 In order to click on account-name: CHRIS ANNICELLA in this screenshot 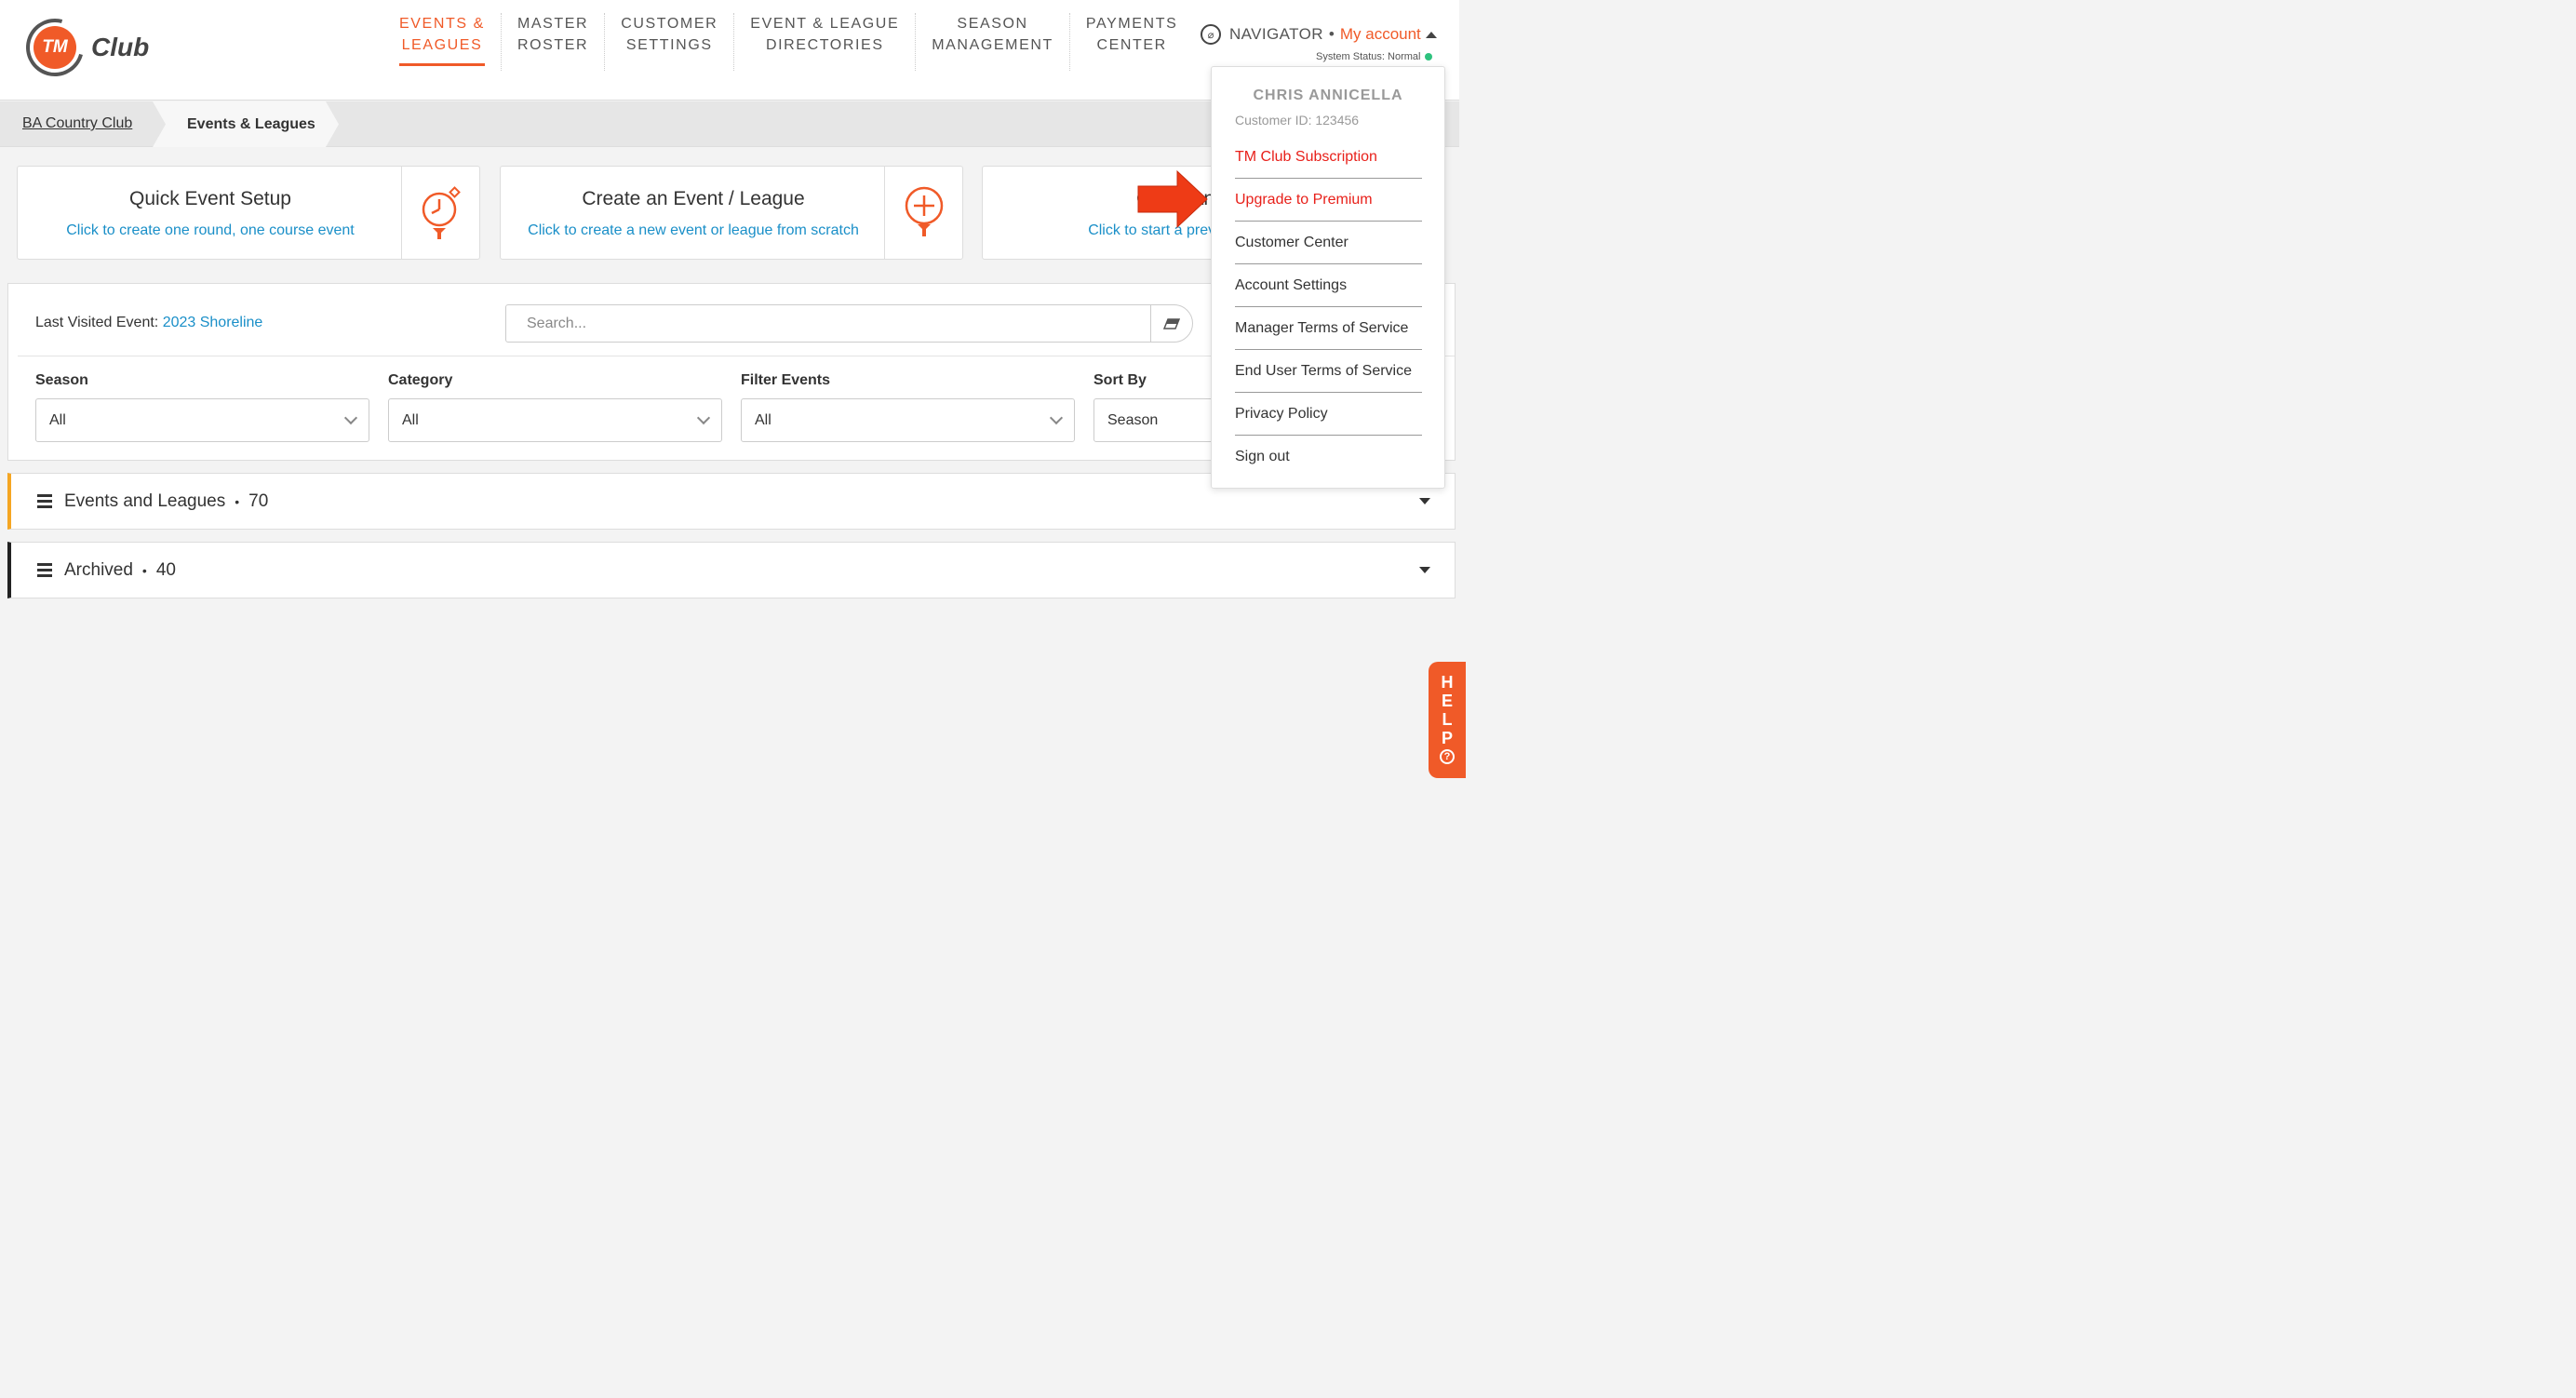, I will do `click(1328, 95)`.